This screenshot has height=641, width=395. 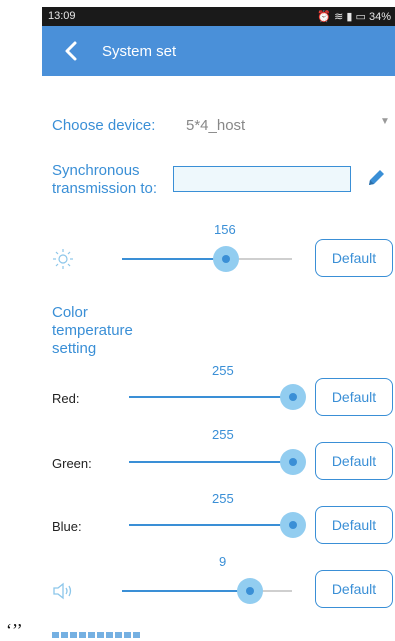 I want to click on blue-track, so click(x=211, y=525).